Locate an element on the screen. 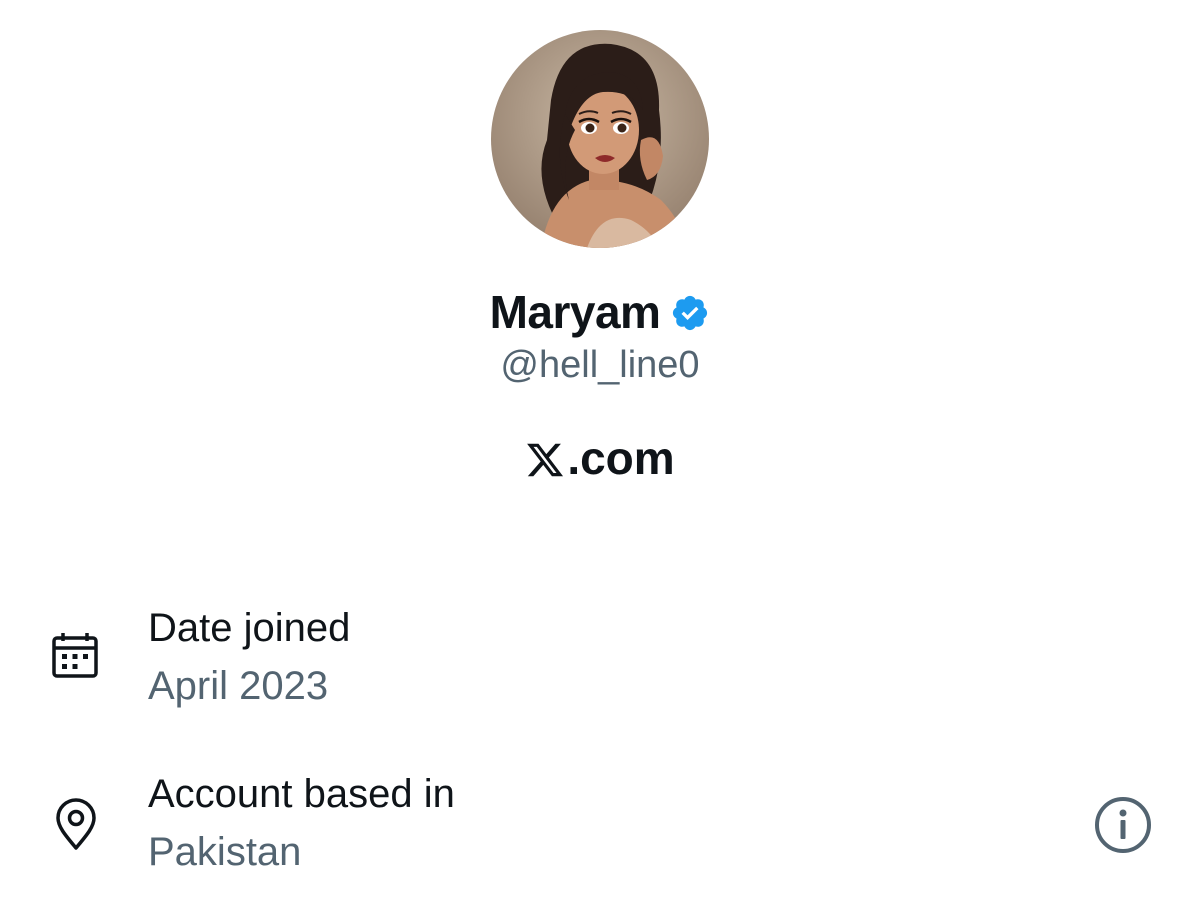 The image size is (1200, 911). date-joined-row: Date joined April 2023 is located at coordinates (600, 658).